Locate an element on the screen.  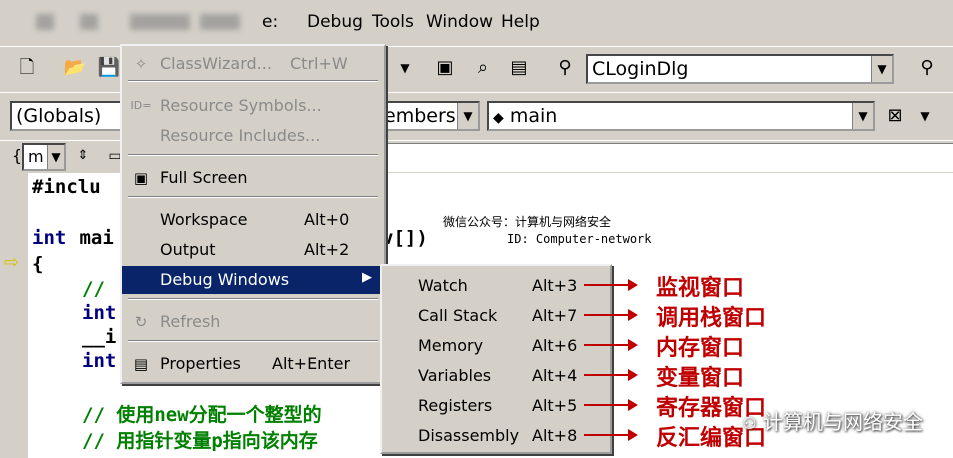
watermark-line: 微信公众号：计算机与网络安全 is located at coordinates (527, 222).